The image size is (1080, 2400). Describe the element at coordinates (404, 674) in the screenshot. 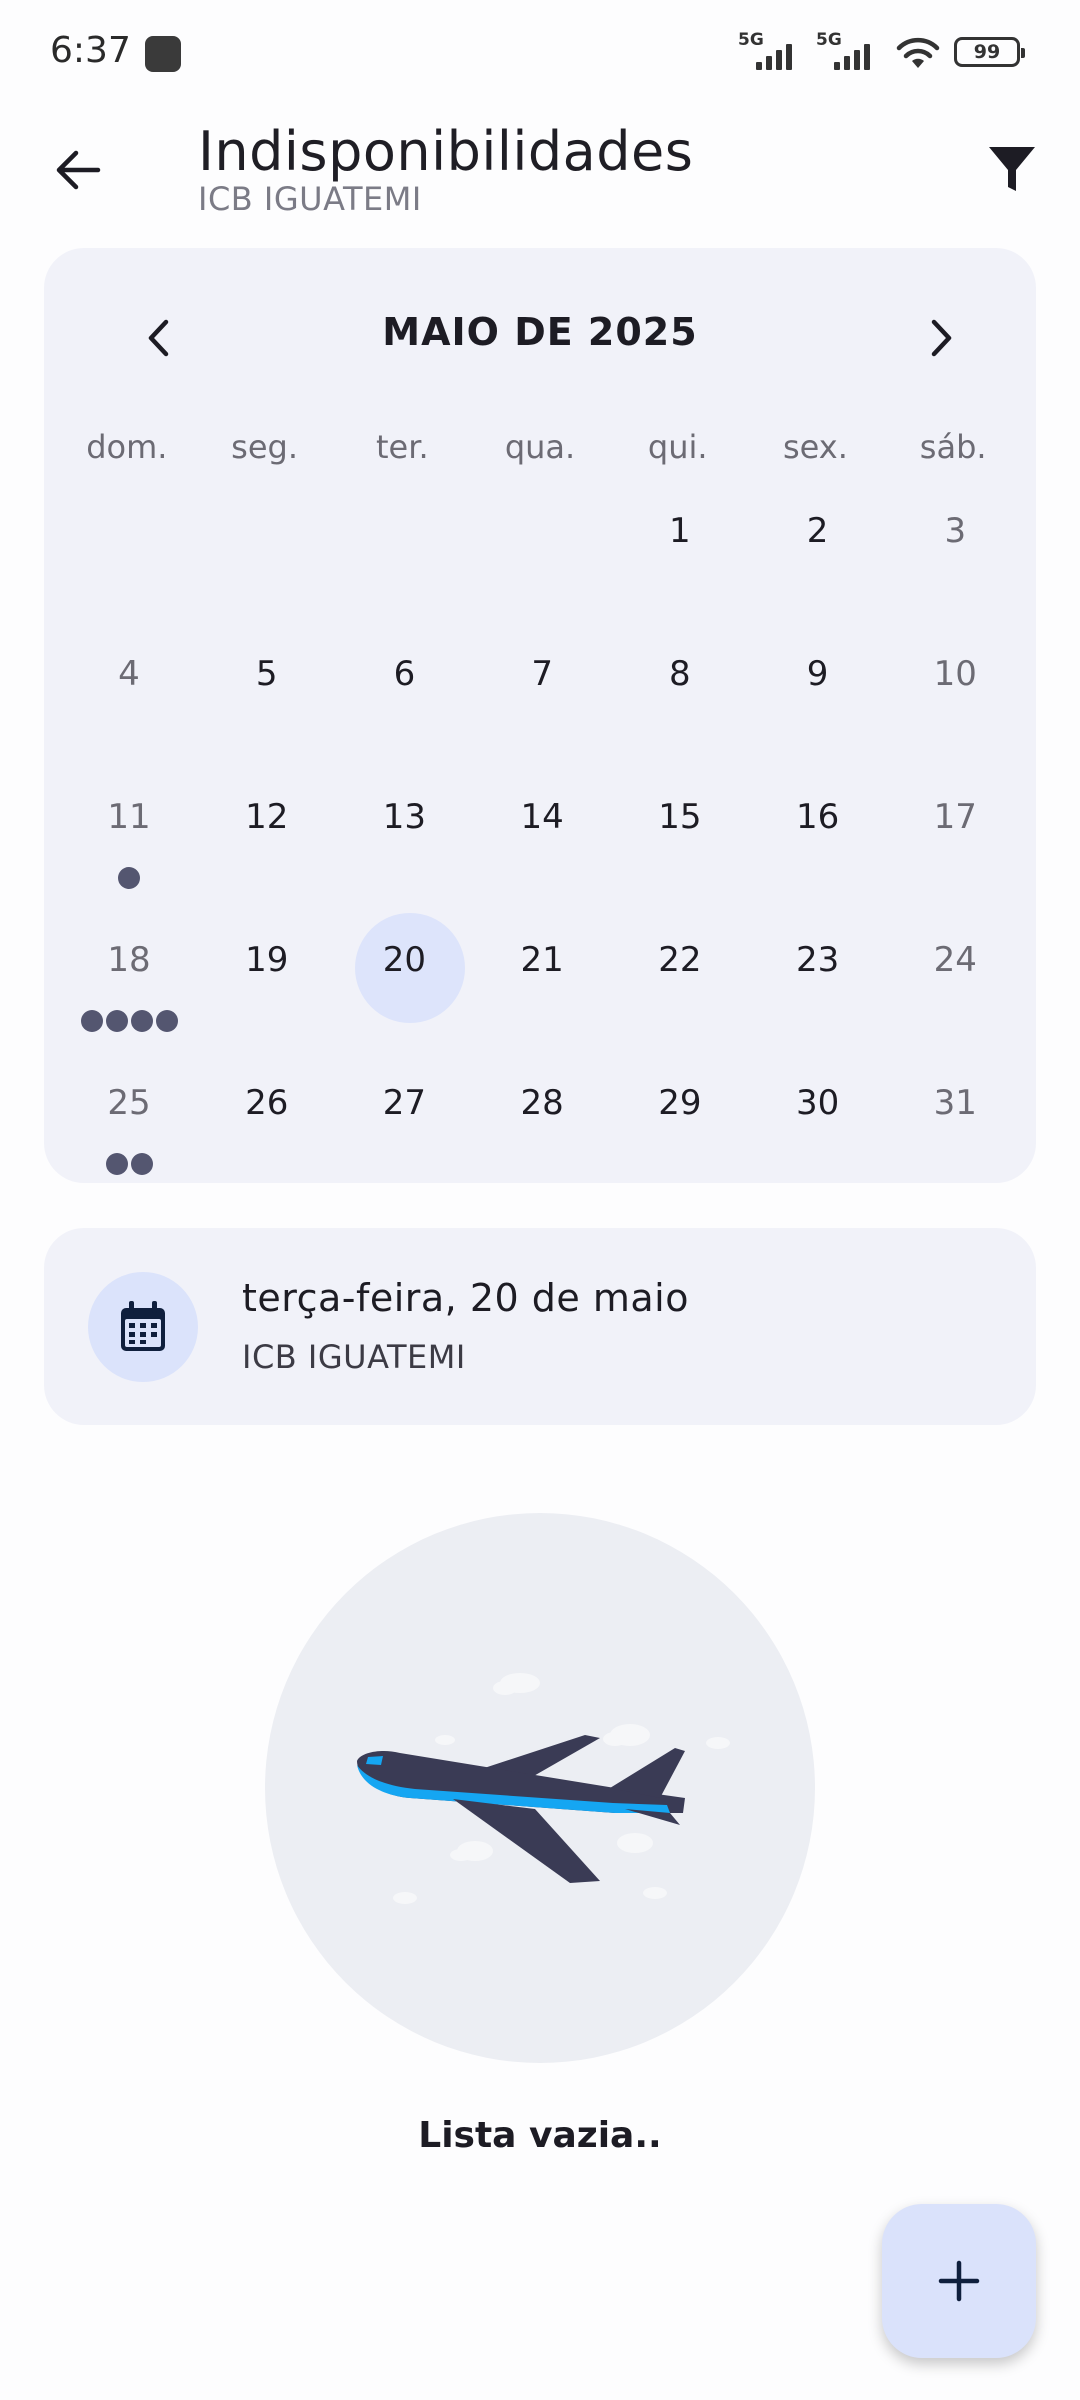

I see `calendar-day-number: 6` at that location.